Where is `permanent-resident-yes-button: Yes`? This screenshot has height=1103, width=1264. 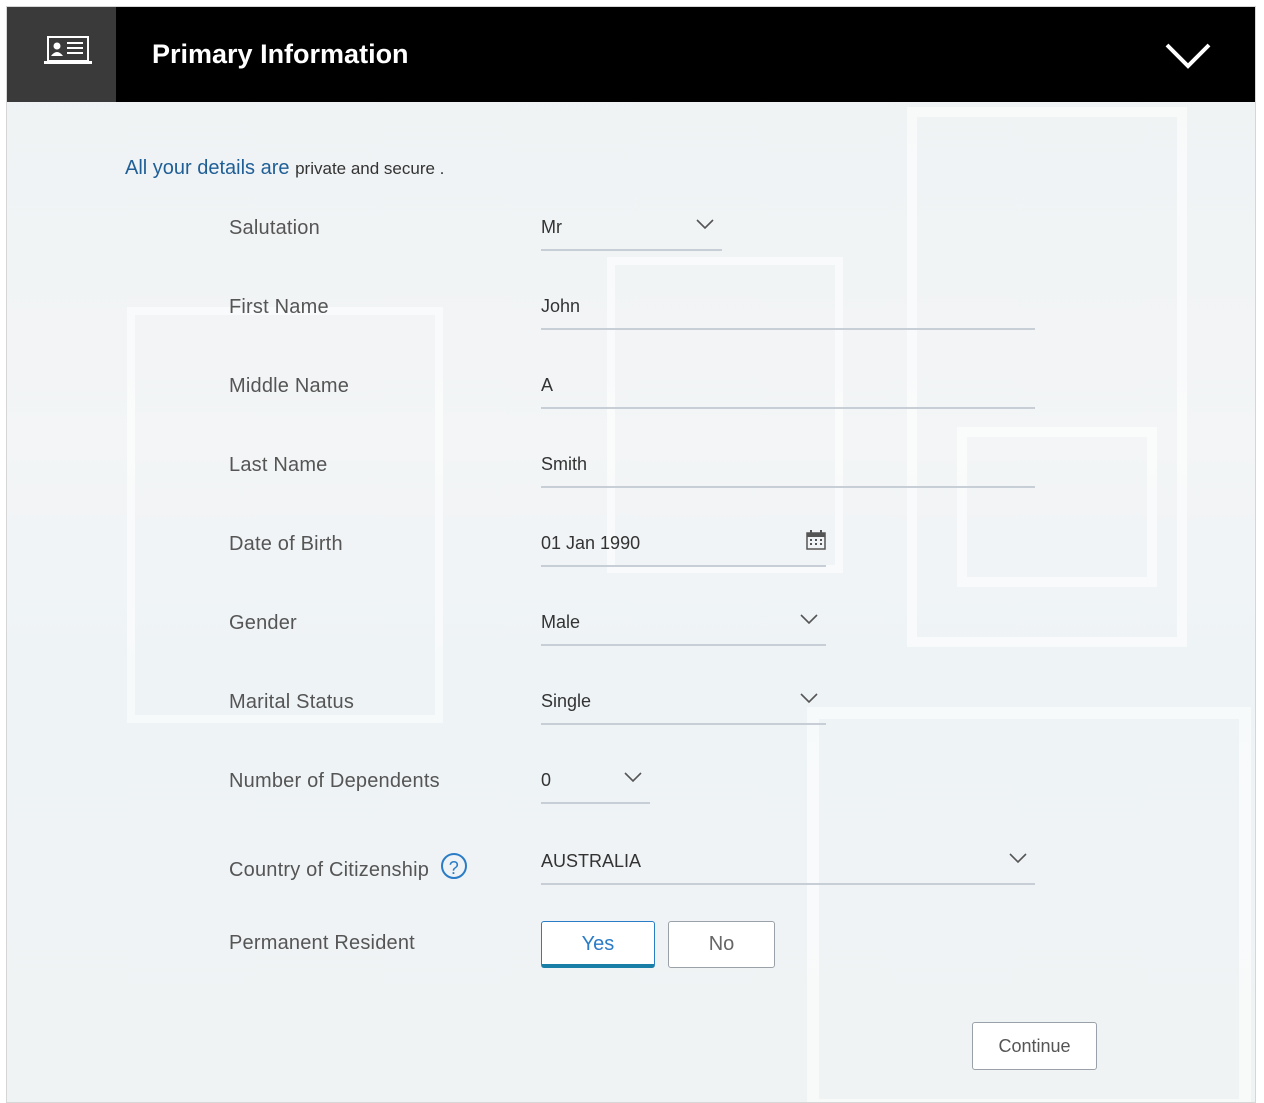
permanent-resident-yes-button: Yes is located at coordinates (598, 944).